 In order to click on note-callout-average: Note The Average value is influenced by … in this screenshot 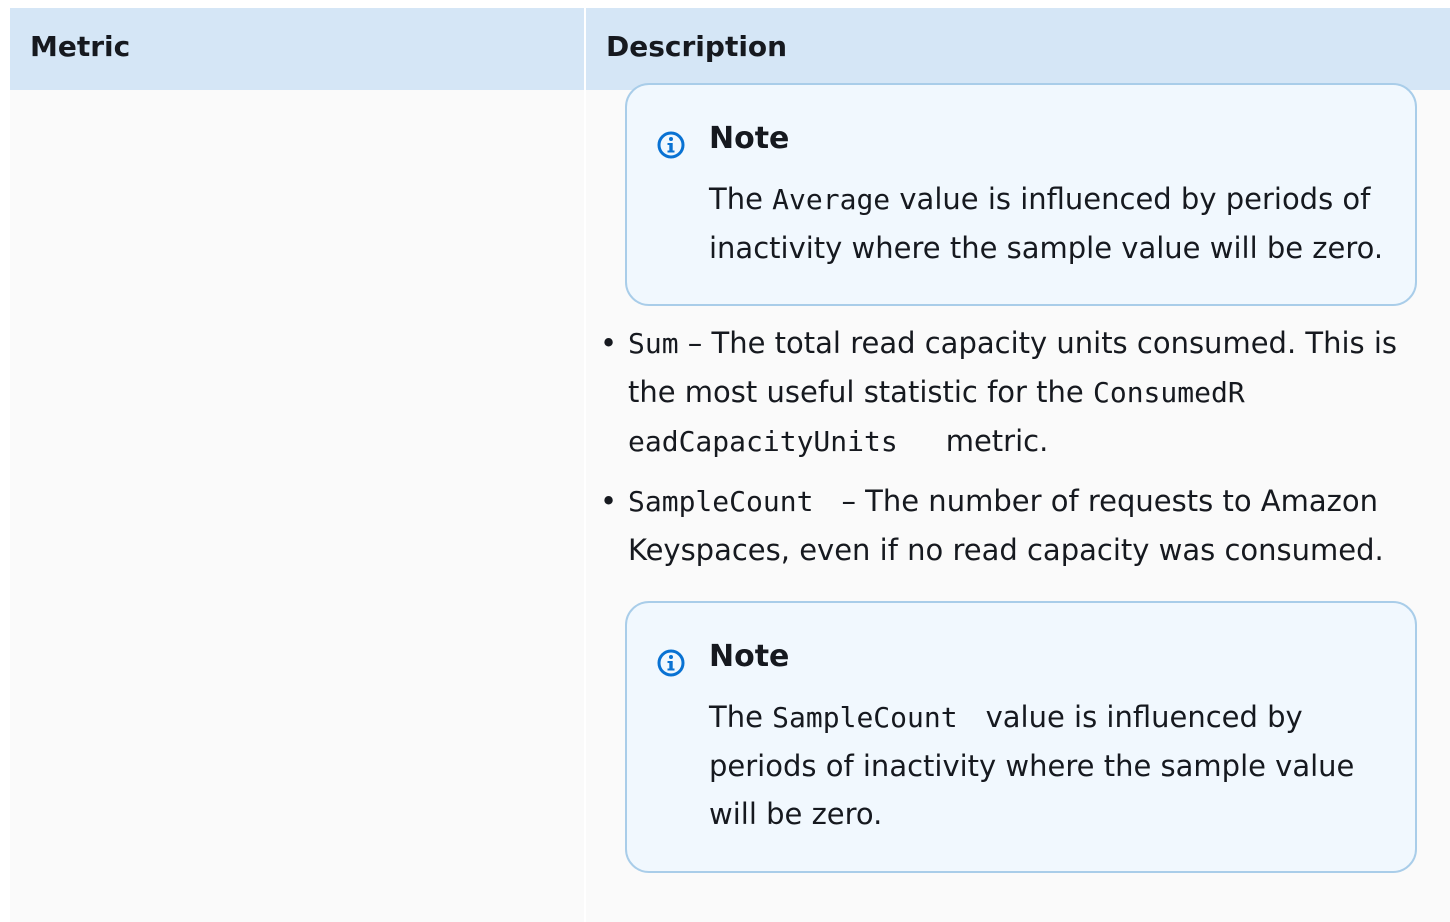, I will do `click(1021, 194)`.